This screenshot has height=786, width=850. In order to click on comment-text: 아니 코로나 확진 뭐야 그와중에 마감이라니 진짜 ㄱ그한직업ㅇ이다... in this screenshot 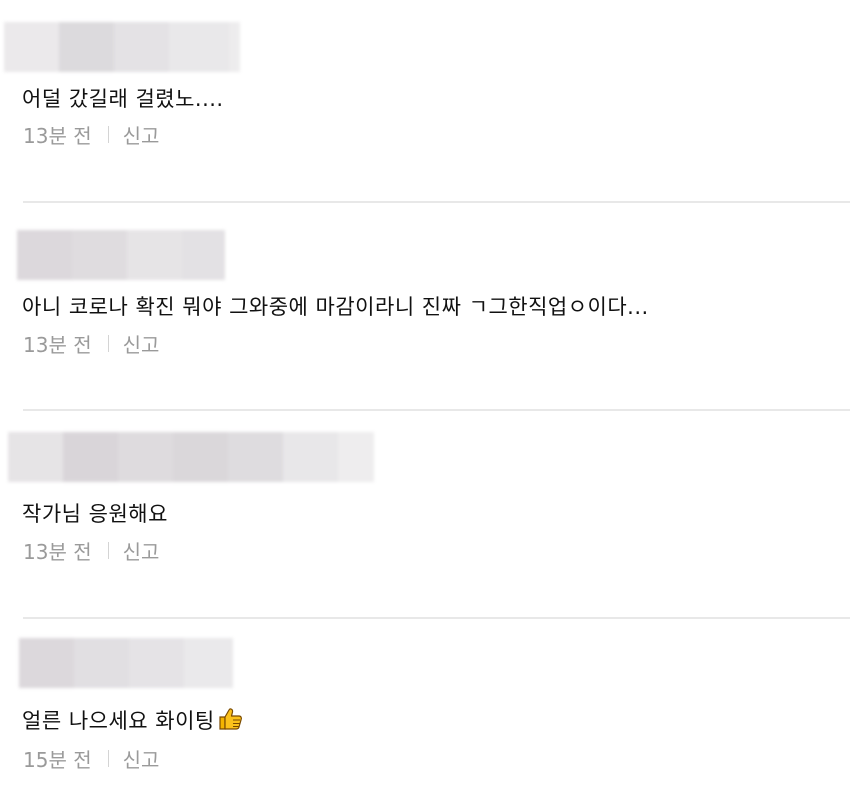, I will do `click(335, 307)`.